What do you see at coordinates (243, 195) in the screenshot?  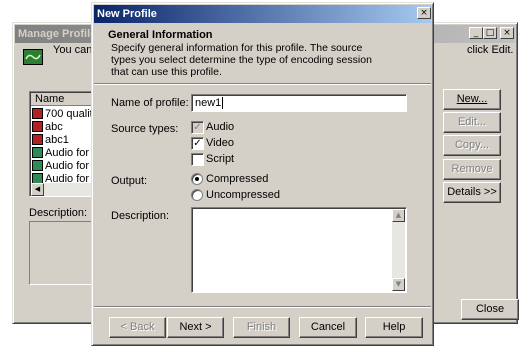 I see `uncompressed-label: Uncompressed` at bounding box center [243, 195].